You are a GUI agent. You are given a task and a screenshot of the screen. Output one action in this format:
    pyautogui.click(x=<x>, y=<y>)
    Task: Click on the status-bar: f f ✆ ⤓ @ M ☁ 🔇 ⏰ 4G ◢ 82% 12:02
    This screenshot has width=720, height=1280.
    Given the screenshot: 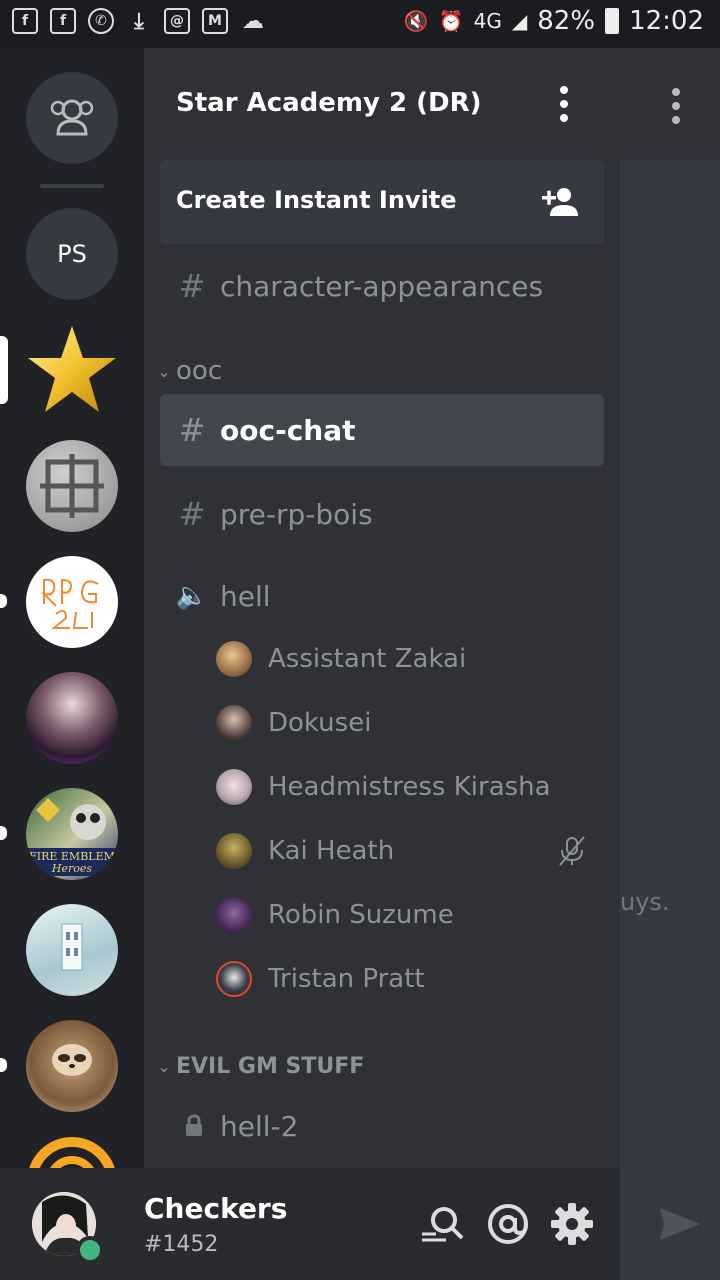 What is the action you would take?
    pyautogui.click(x=360, y=24)
    